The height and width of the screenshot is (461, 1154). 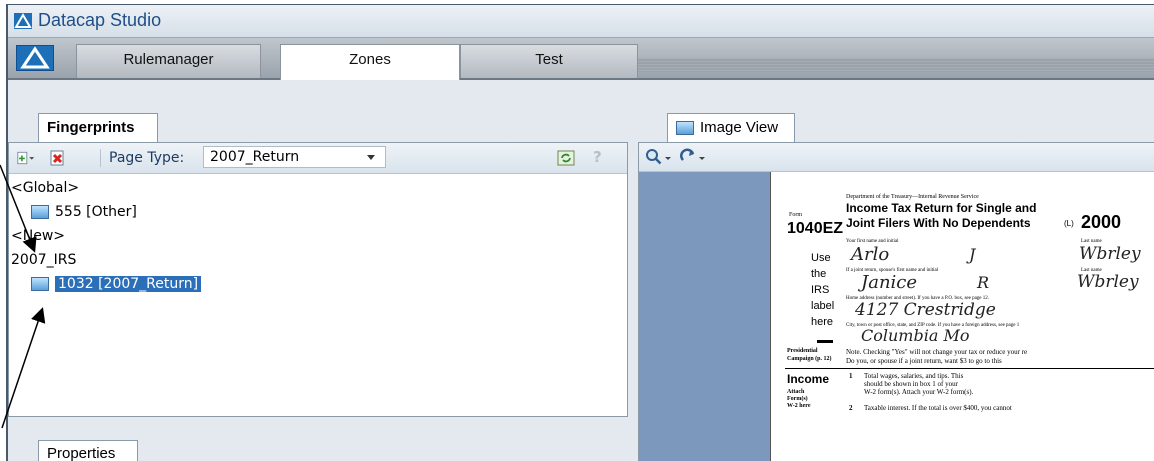 I want to click on page-type-select: 2007_Return, so click(x=294, y=157).